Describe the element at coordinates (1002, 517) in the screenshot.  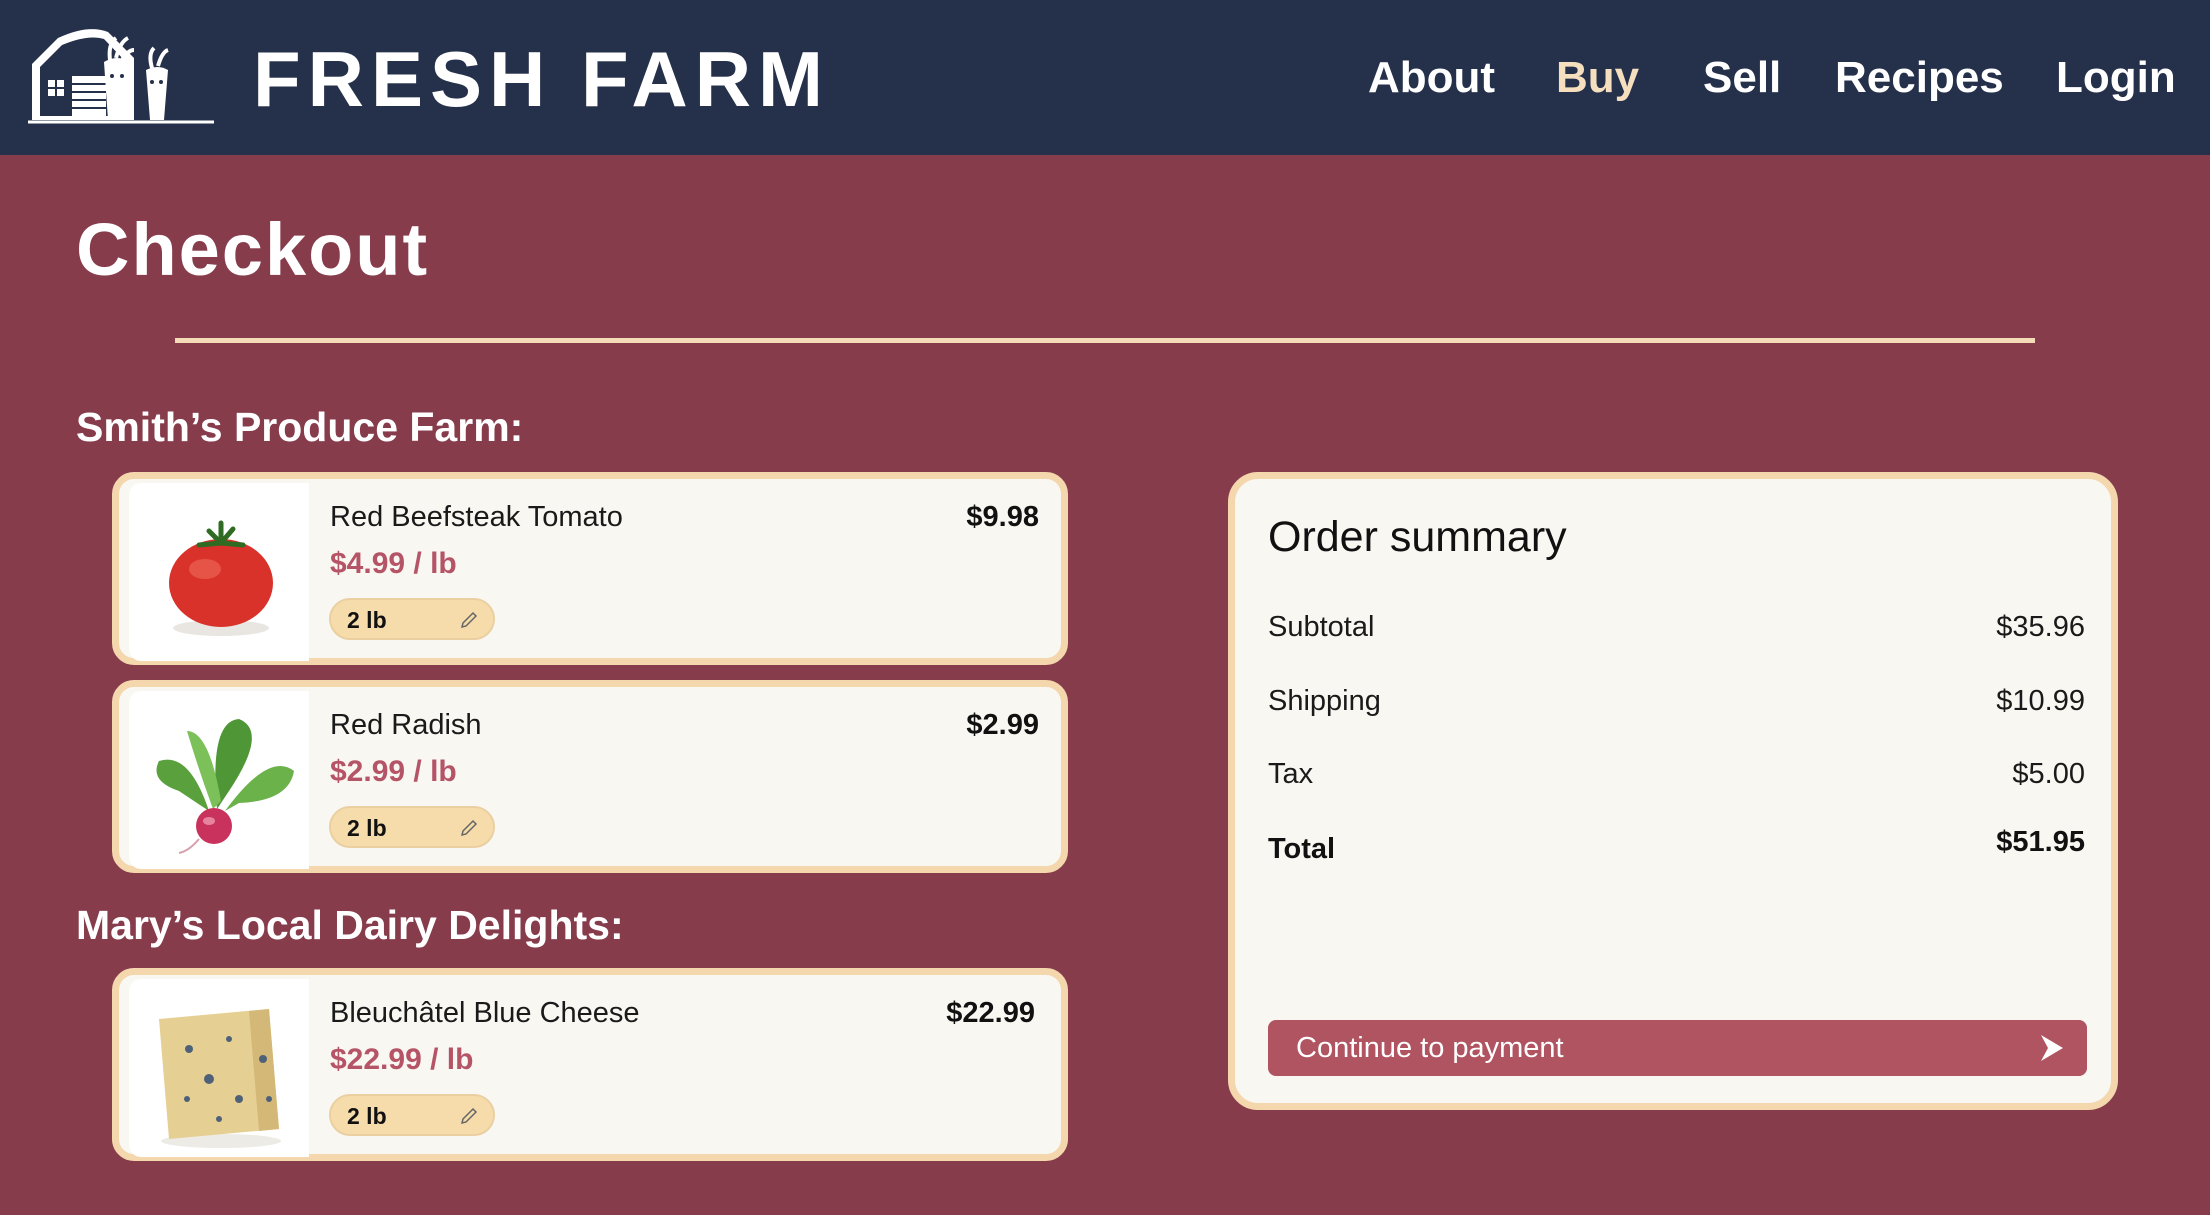
I see `item-total: $9.98` at that location.